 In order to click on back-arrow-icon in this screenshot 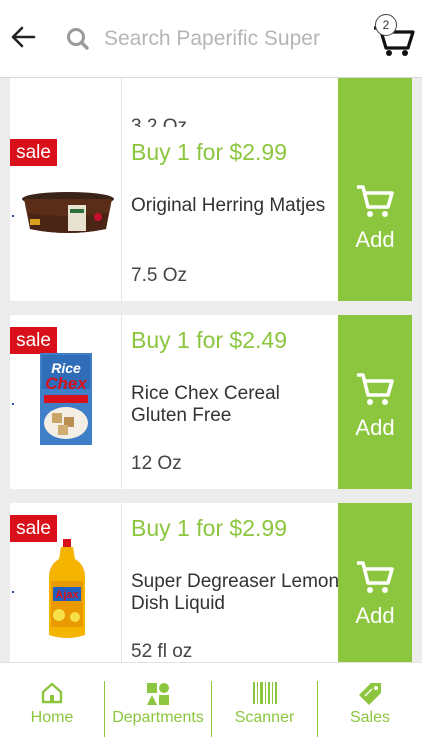, I will do `click(23, 37)`.